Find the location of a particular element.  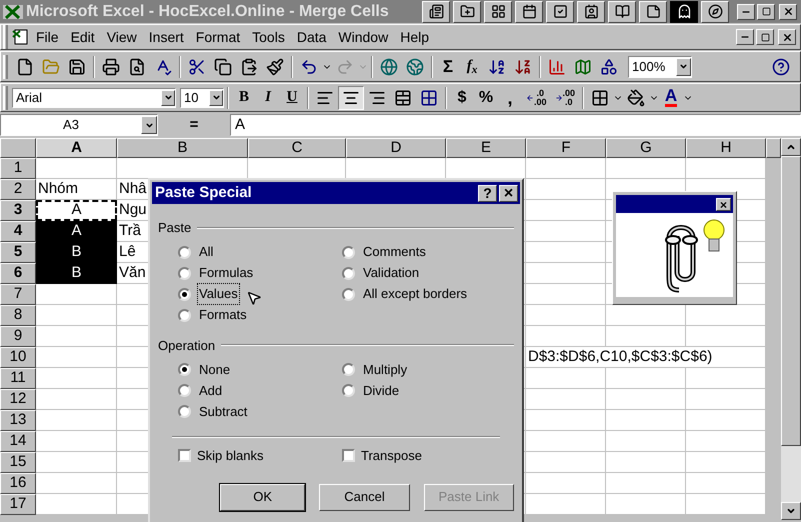

row-header: 17 is located at coordinates (18, 504).